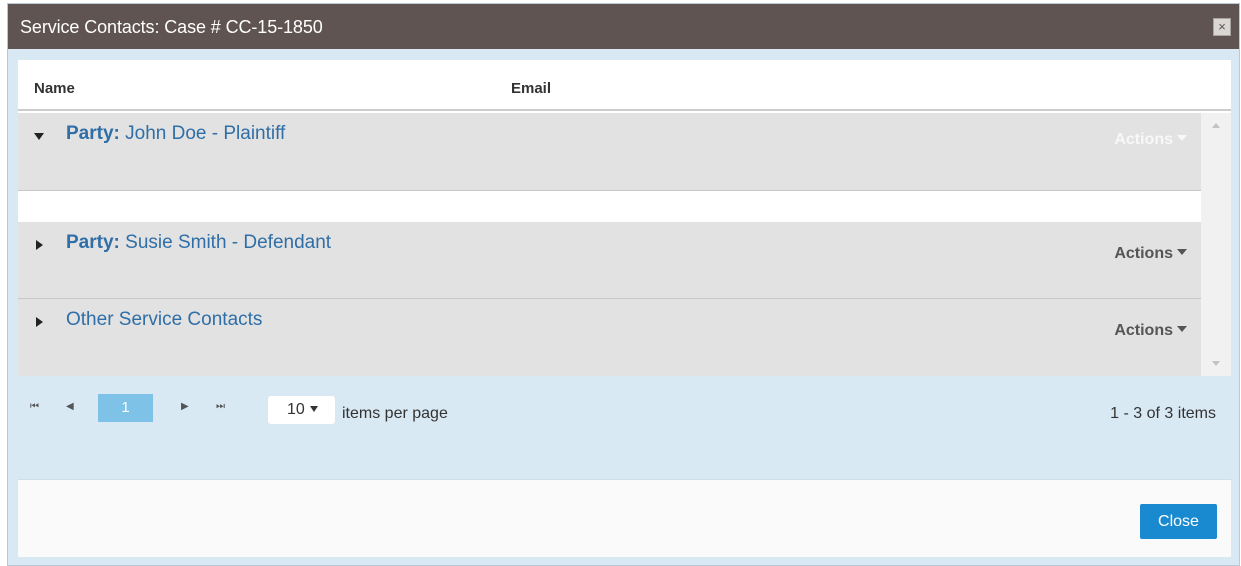  What do you see at coordinates (34, 406) in the screenshot?
I see `first-page-icon: ⏮` at bounding box center [34, 406].